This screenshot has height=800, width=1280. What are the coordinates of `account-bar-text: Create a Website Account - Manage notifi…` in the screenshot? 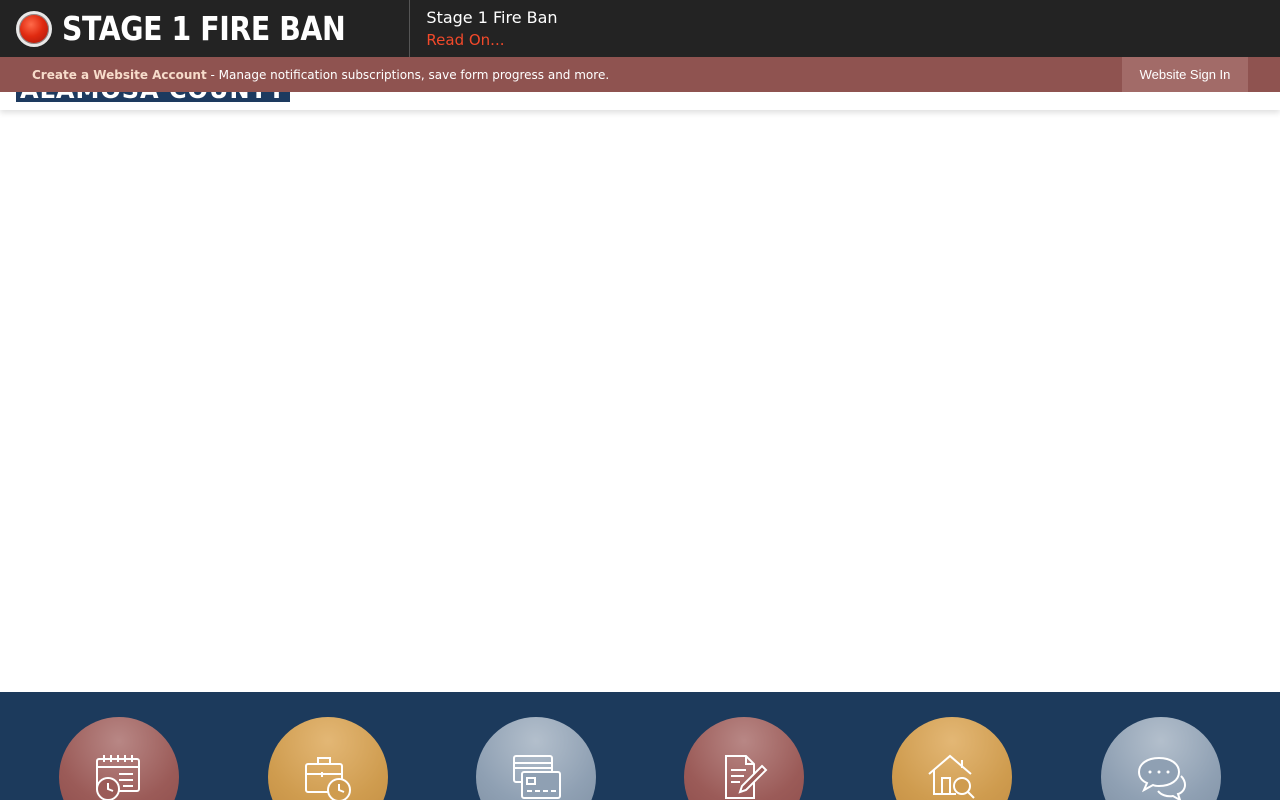 It's located at (320, 75).